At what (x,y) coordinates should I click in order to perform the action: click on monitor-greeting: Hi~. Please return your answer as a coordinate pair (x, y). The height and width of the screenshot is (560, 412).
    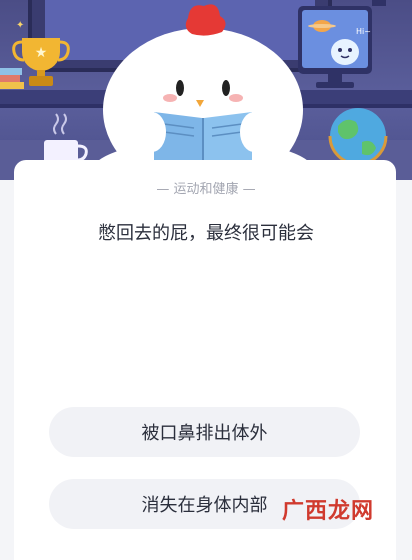
    Looking at the image, I should click on (363, 31).